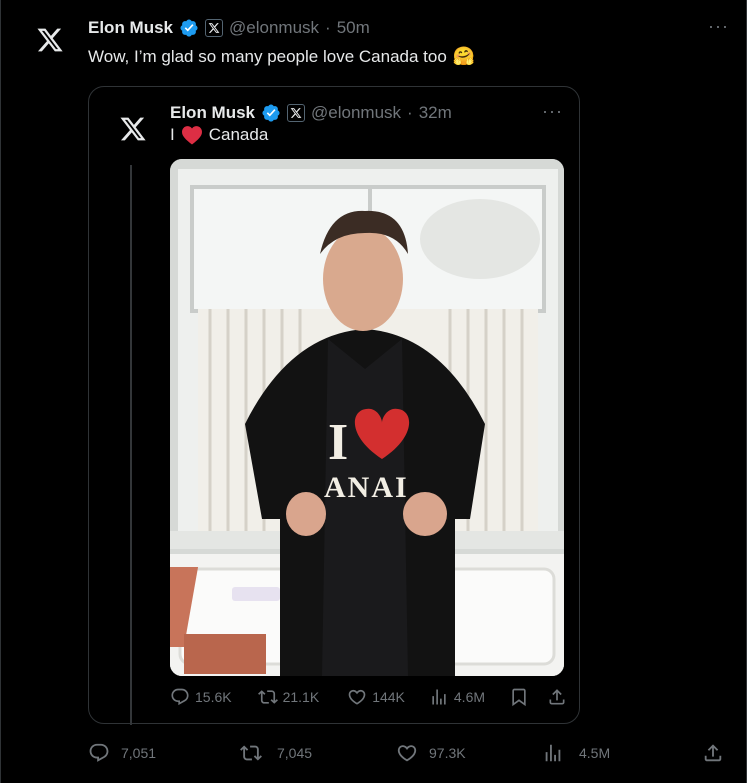  I want to click on quoted-bookmark-button, so click(519, 697).